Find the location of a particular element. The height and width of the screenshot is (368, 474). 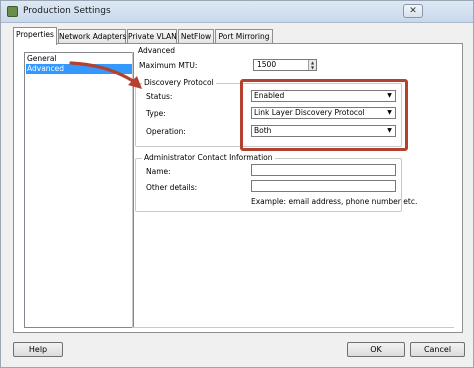

tab-private-vlan: Private VLAN is located at coordinates (152, 36).